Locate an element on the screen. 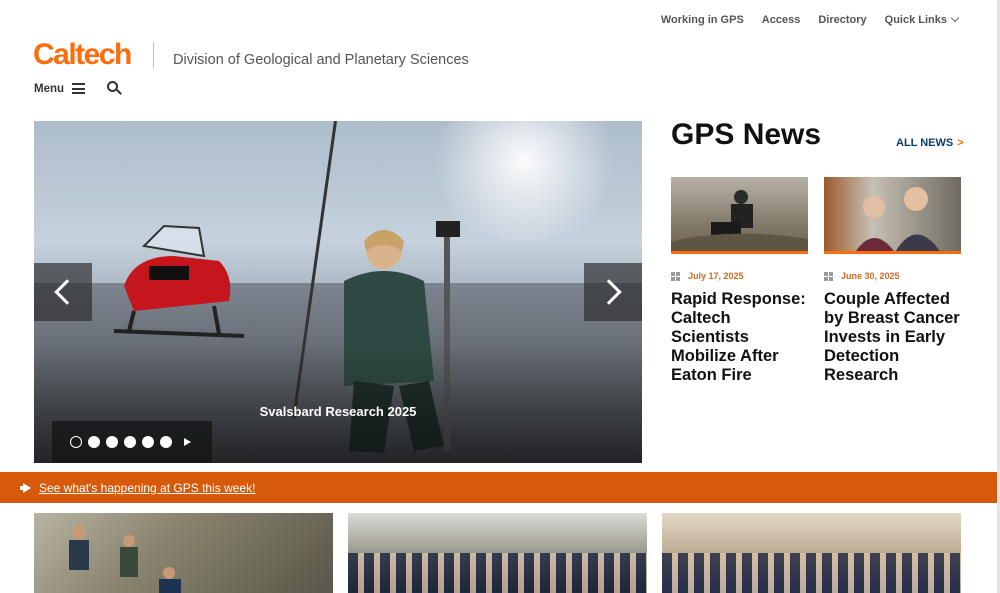  megaphone-icon is located at coordinates (25, 487).